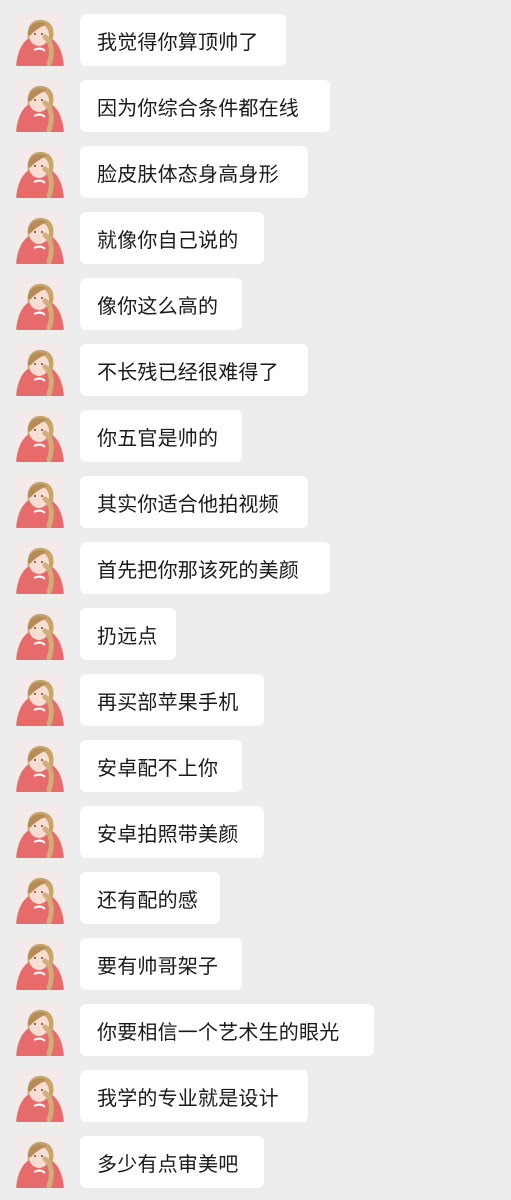 Image resolution: width=511 pixels, height=1200 pixels. I want to click on message-row: 要有帅哥架子, so click(255, 964).